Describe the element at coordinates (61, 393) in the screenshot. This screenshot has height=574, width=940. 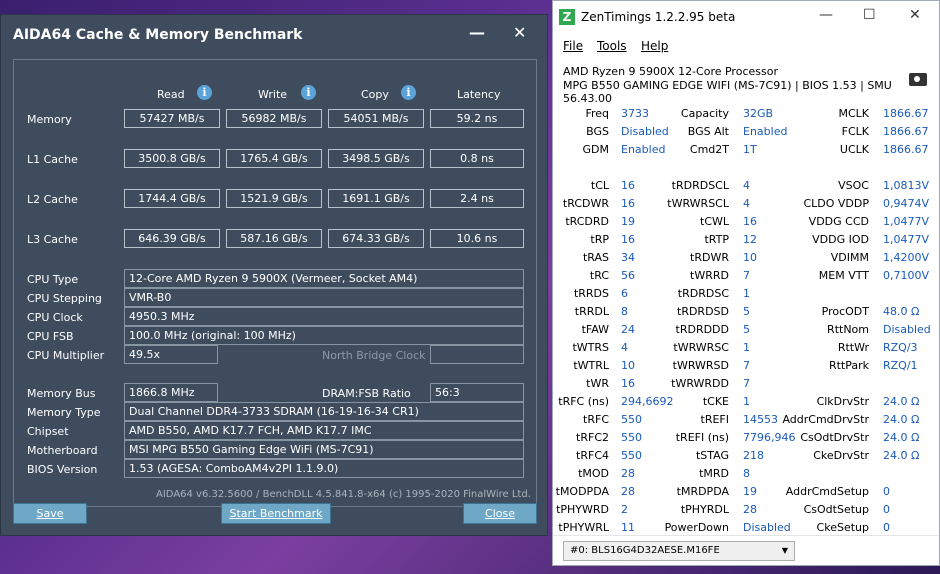
I see `memory-bus-label: Memory Bus` at that location.